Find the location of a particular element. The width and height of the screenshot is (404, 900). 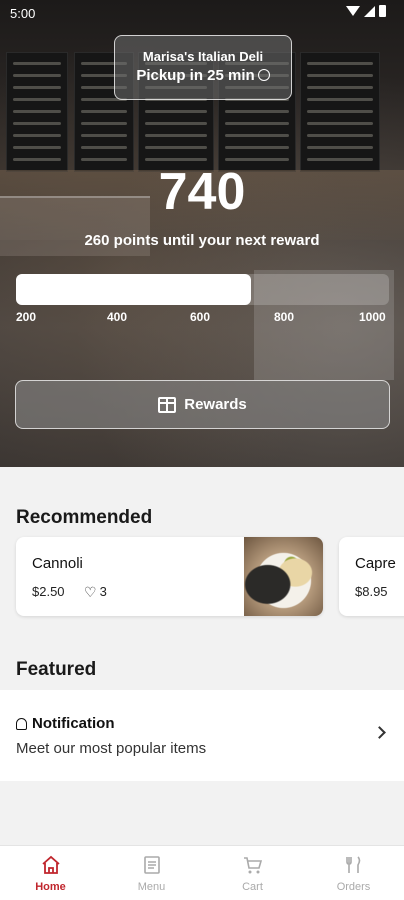

orders-icon is located at coordinates (352, 864).